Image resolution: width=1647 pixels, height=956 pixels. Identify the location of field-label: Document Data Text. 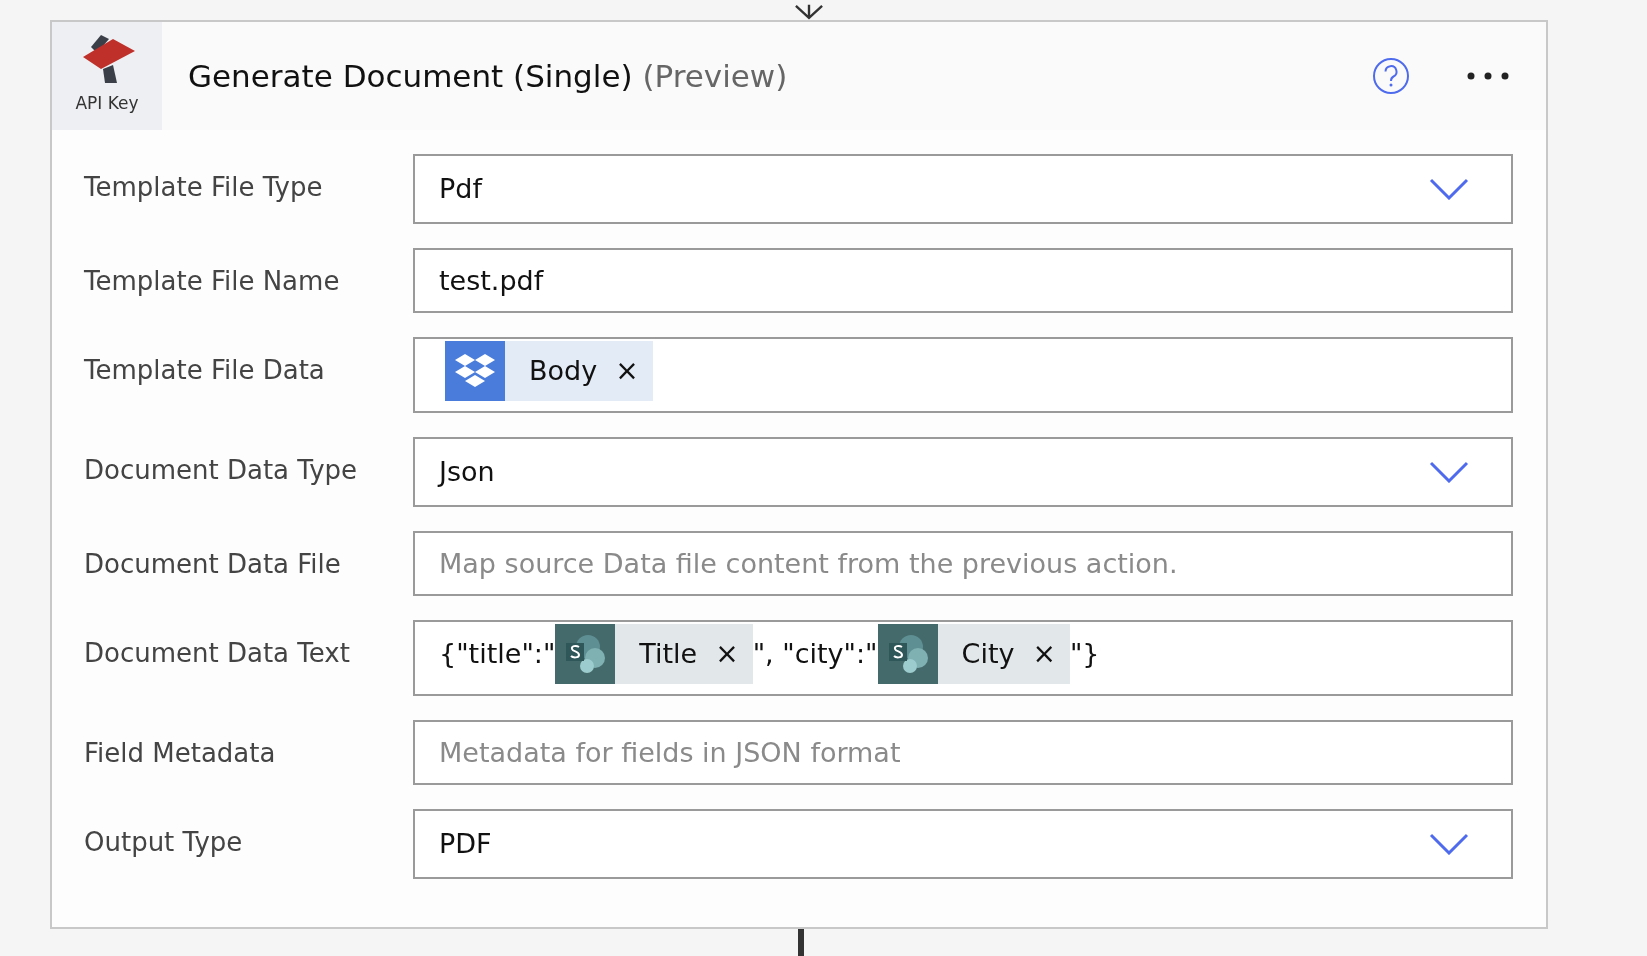
(217, 654).